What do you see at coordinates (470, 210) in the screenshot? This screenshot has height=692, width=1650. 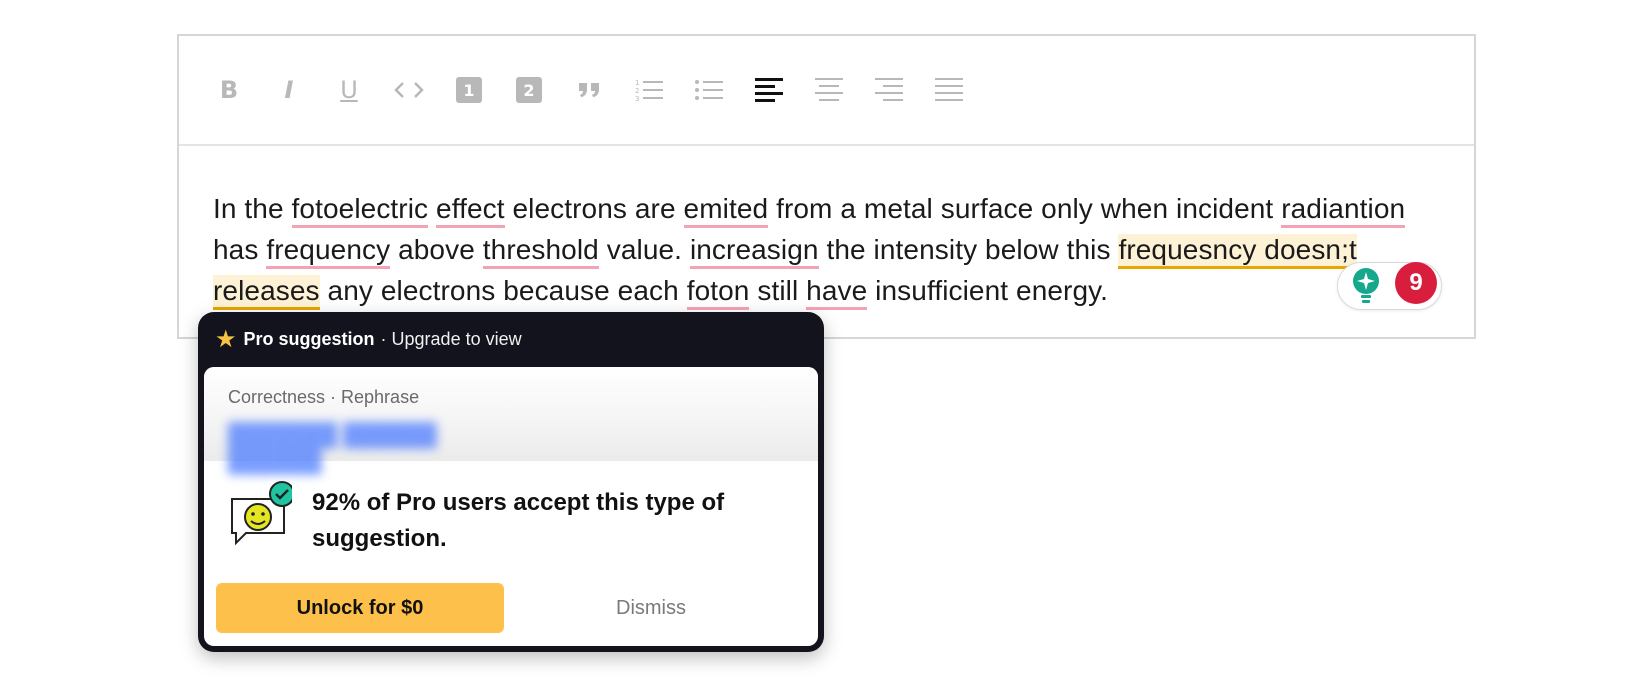 I see `flagged-word: effect` at bounding box center [470, 210].